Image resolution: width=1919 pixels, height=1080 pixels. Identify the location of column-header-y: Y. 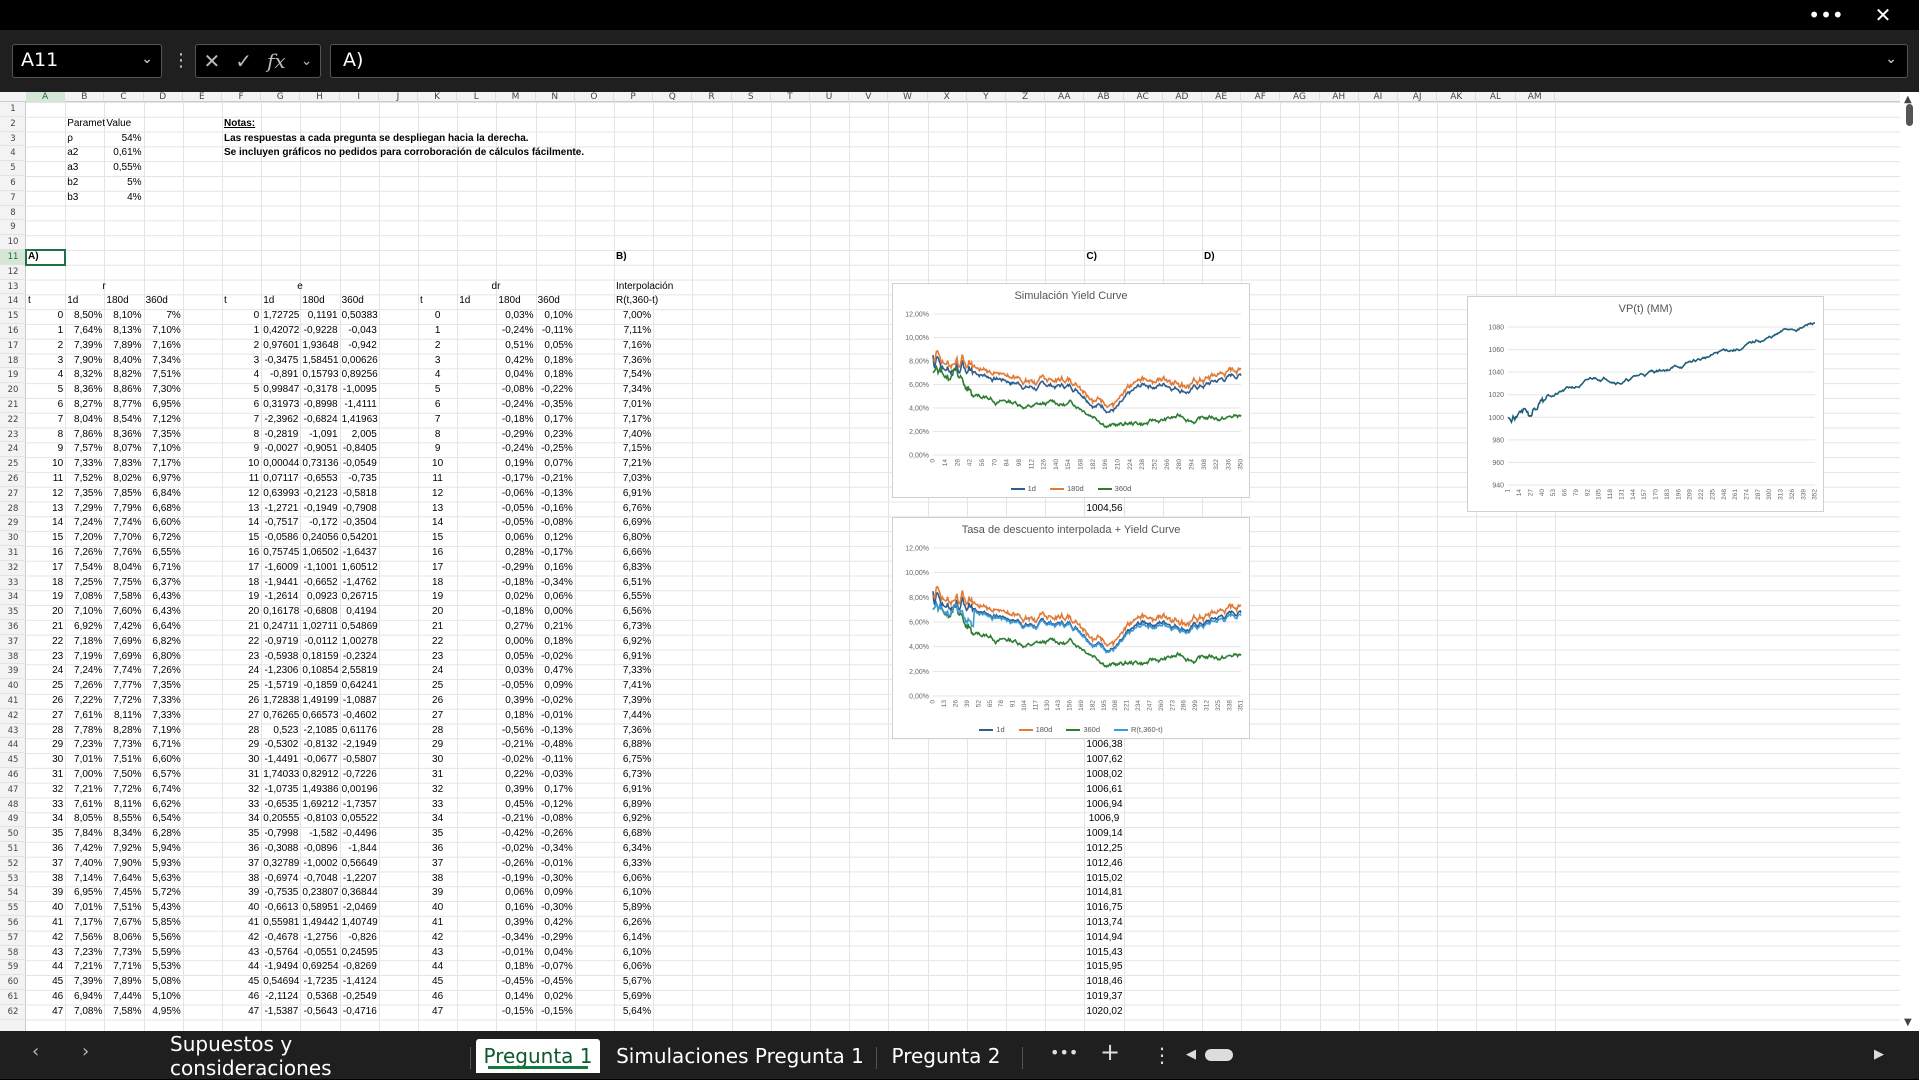
(986, 97).